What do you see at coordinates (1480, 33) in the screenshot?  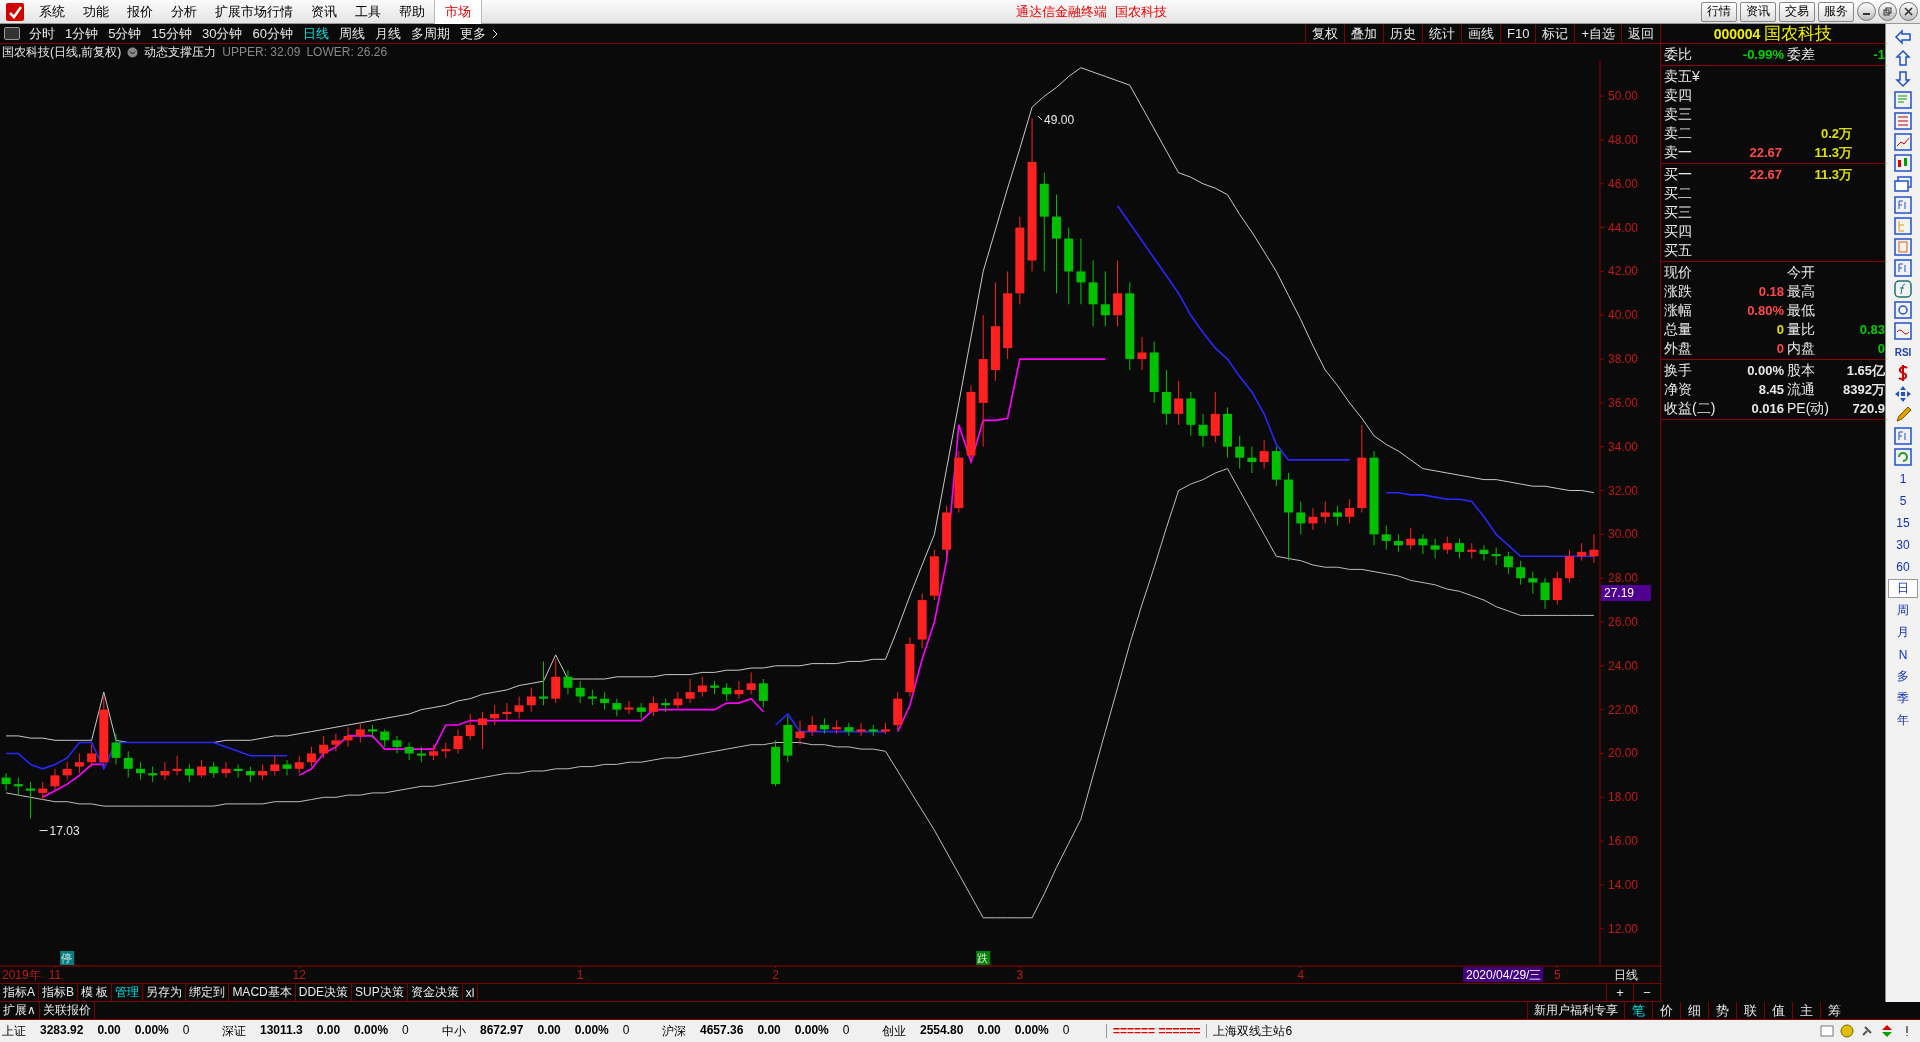 I see `toolbar-button: 画线` at bounding box center [1480, 33].